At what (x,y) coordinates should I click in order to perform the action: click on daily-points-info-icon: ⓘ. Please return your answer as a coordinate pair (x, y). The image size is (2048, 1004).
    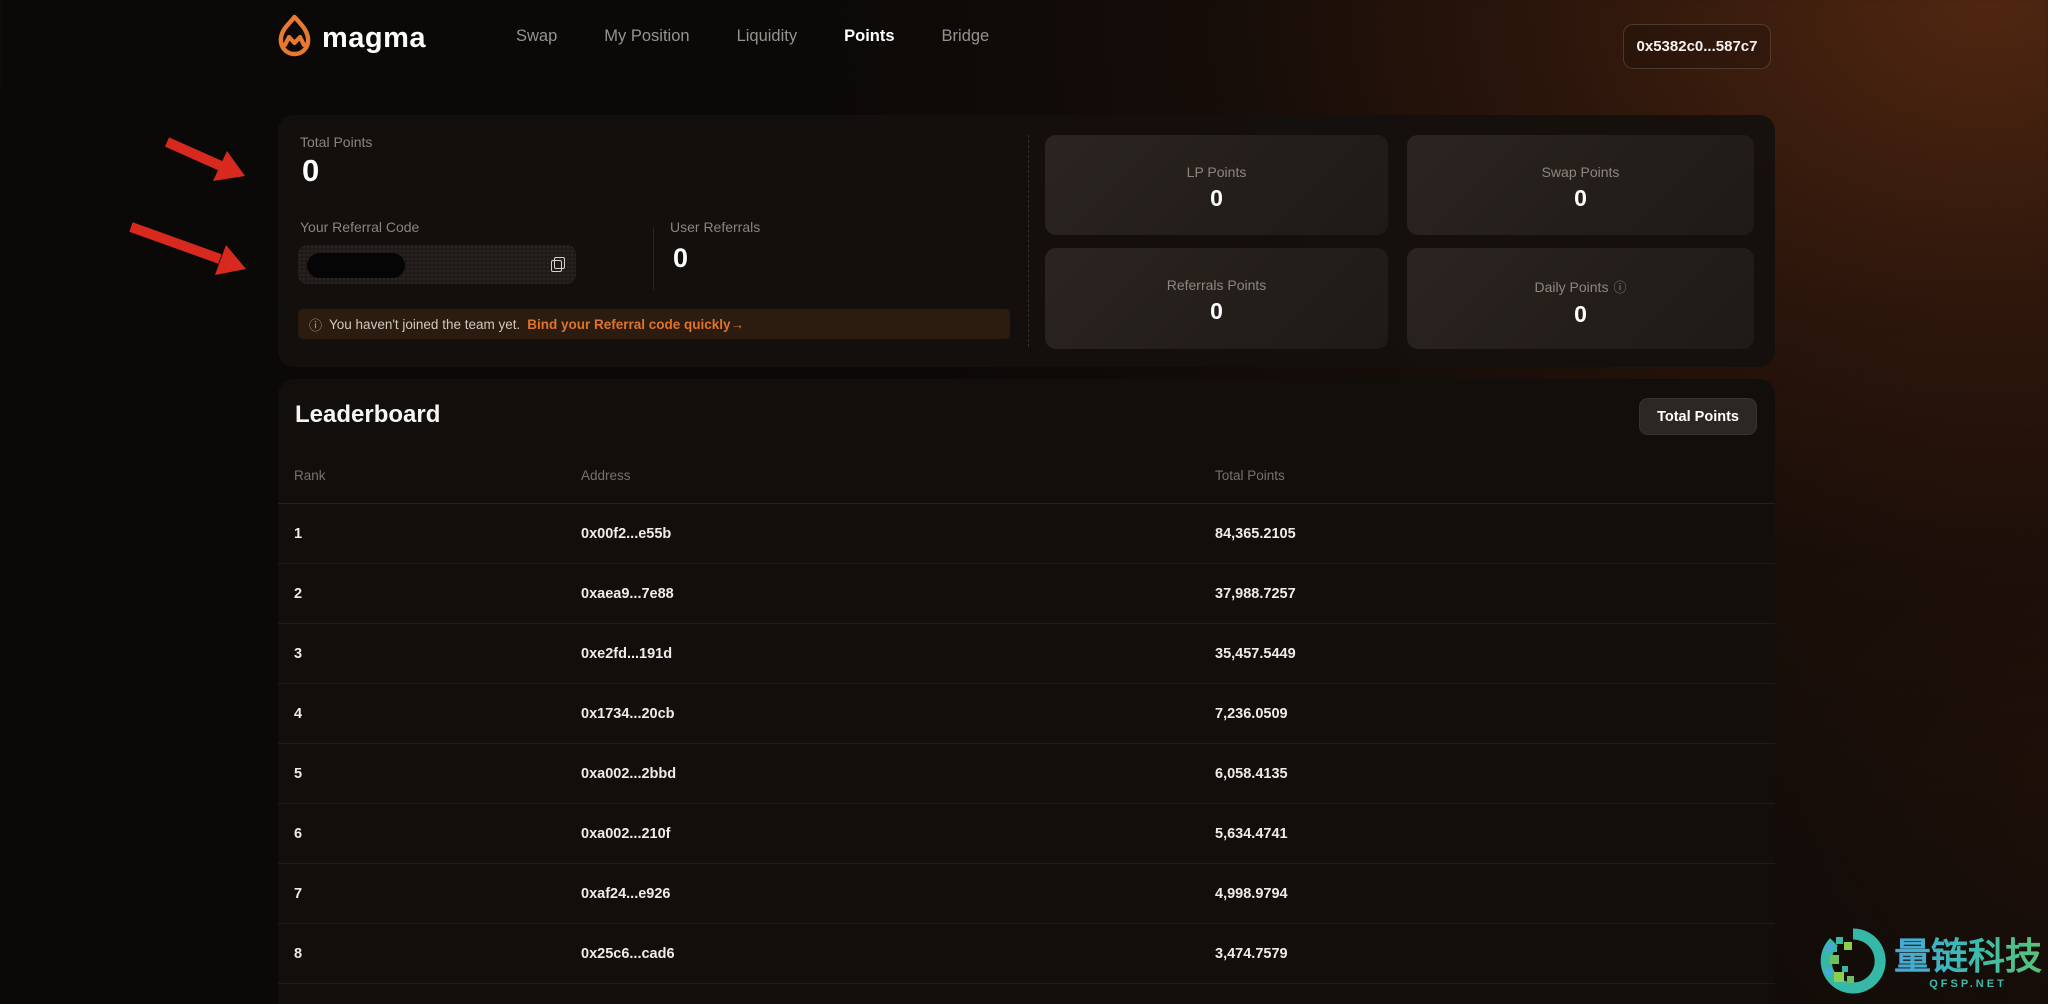
    Looking at the image, I should click on (1619, 286).